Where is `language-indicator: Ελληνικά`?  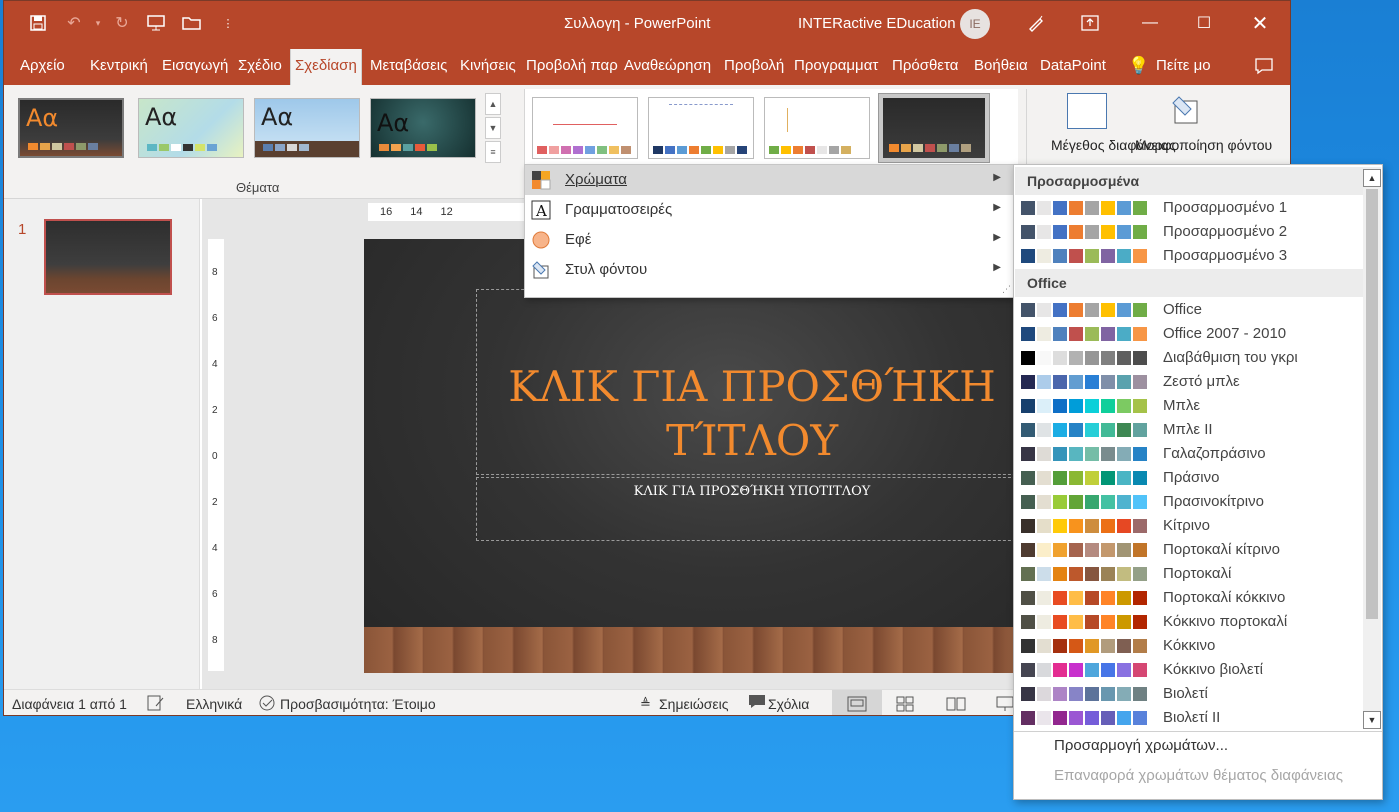
language-indicator: Ελληνικά is located at coordinates (214, 704).